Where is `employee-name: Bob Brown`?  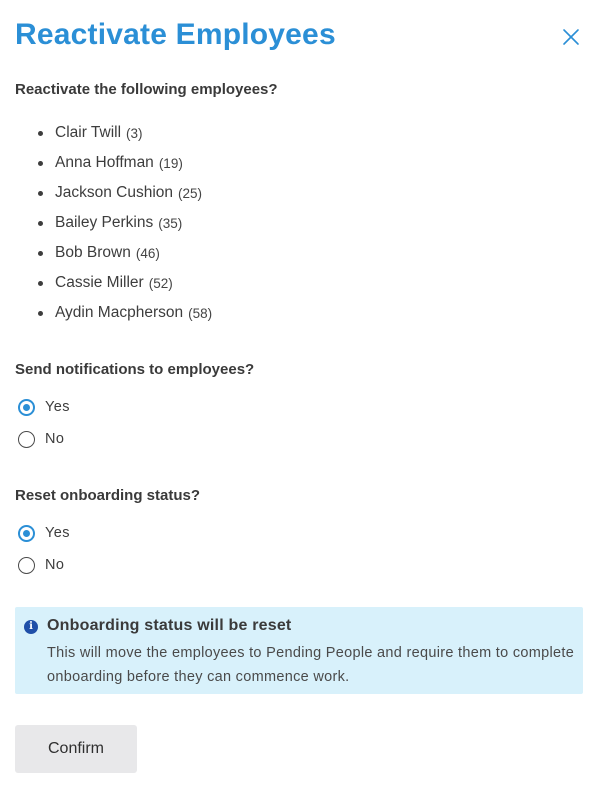
employee-name: Bob Brown is located at coordinates (93, 252).